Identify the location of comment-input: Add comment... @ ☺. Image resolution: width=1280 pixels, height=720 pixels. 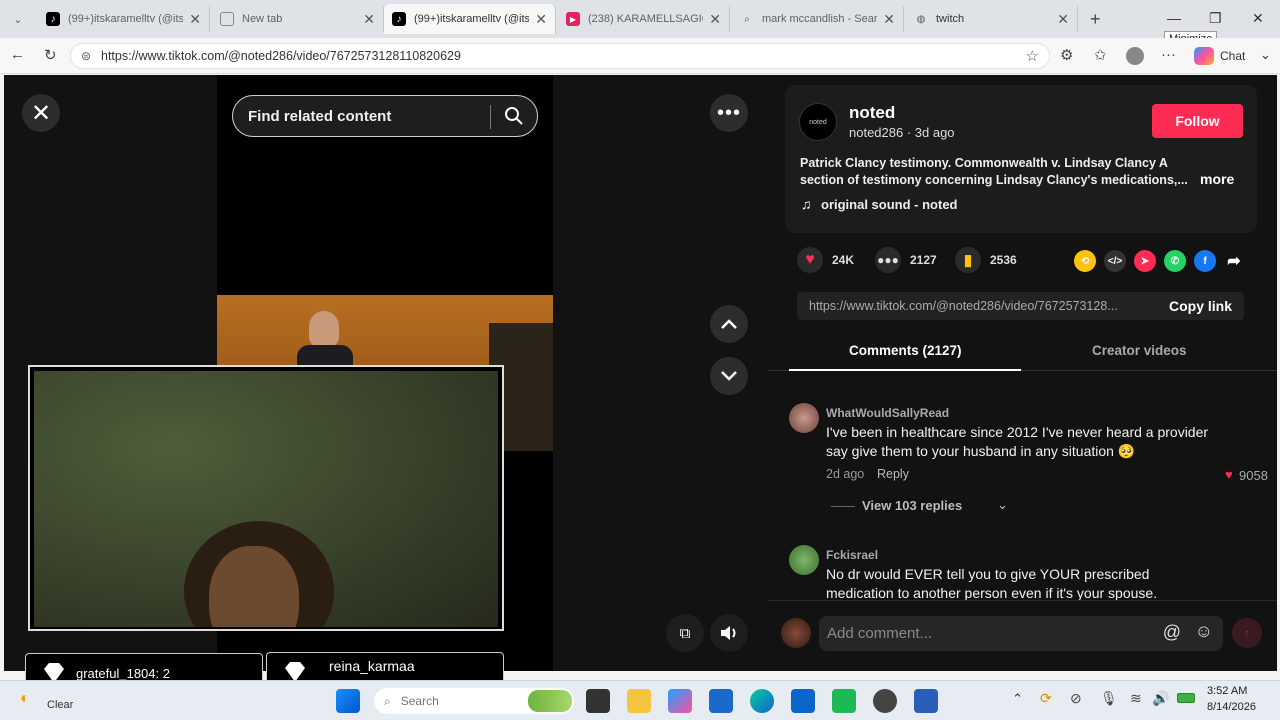
(1021, 633).